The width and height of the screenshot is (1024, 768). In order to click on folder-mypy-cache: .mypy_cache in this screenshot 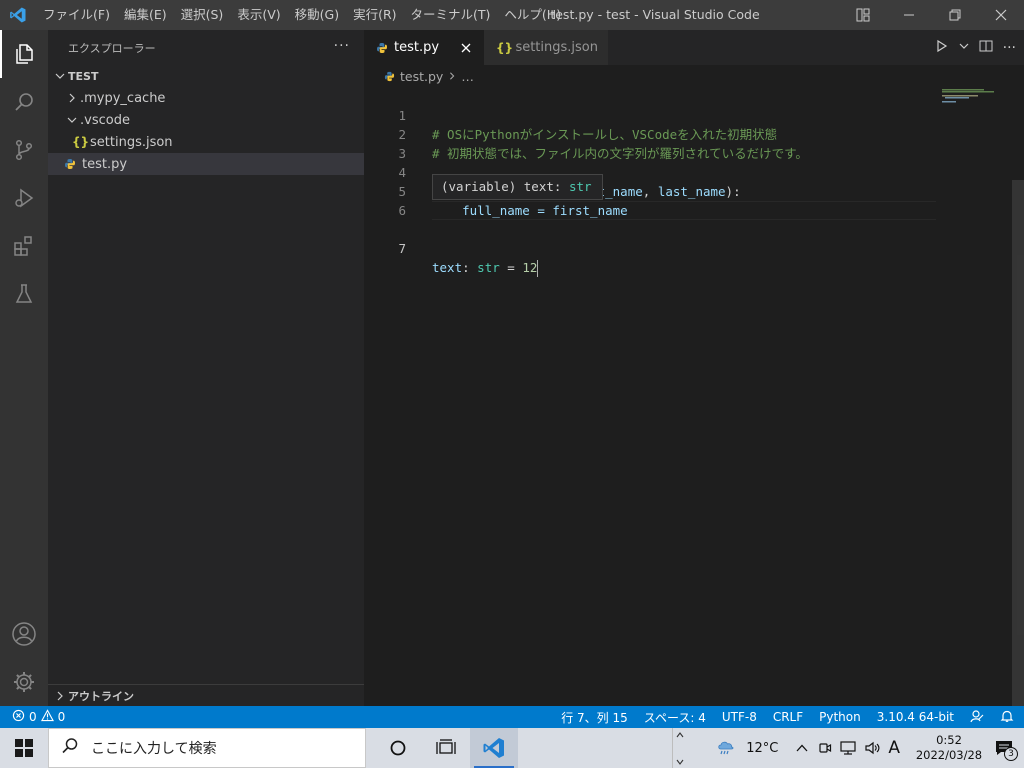, I will do `click(206, 98)`.